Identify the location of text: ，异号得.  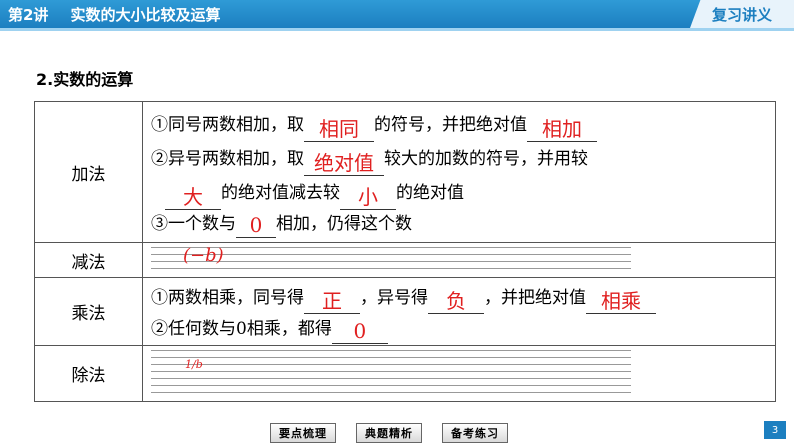
(394, 298).